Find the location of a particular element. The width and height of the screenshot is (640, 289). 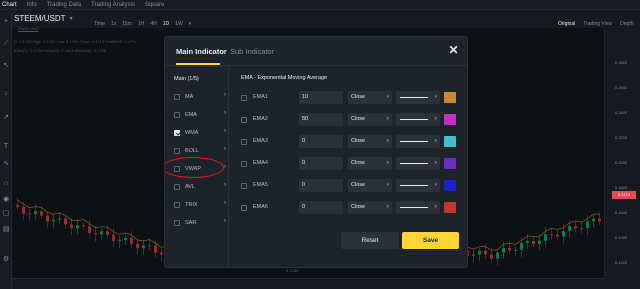

ema-label: EMA2 is located at coordinates (260, 119).